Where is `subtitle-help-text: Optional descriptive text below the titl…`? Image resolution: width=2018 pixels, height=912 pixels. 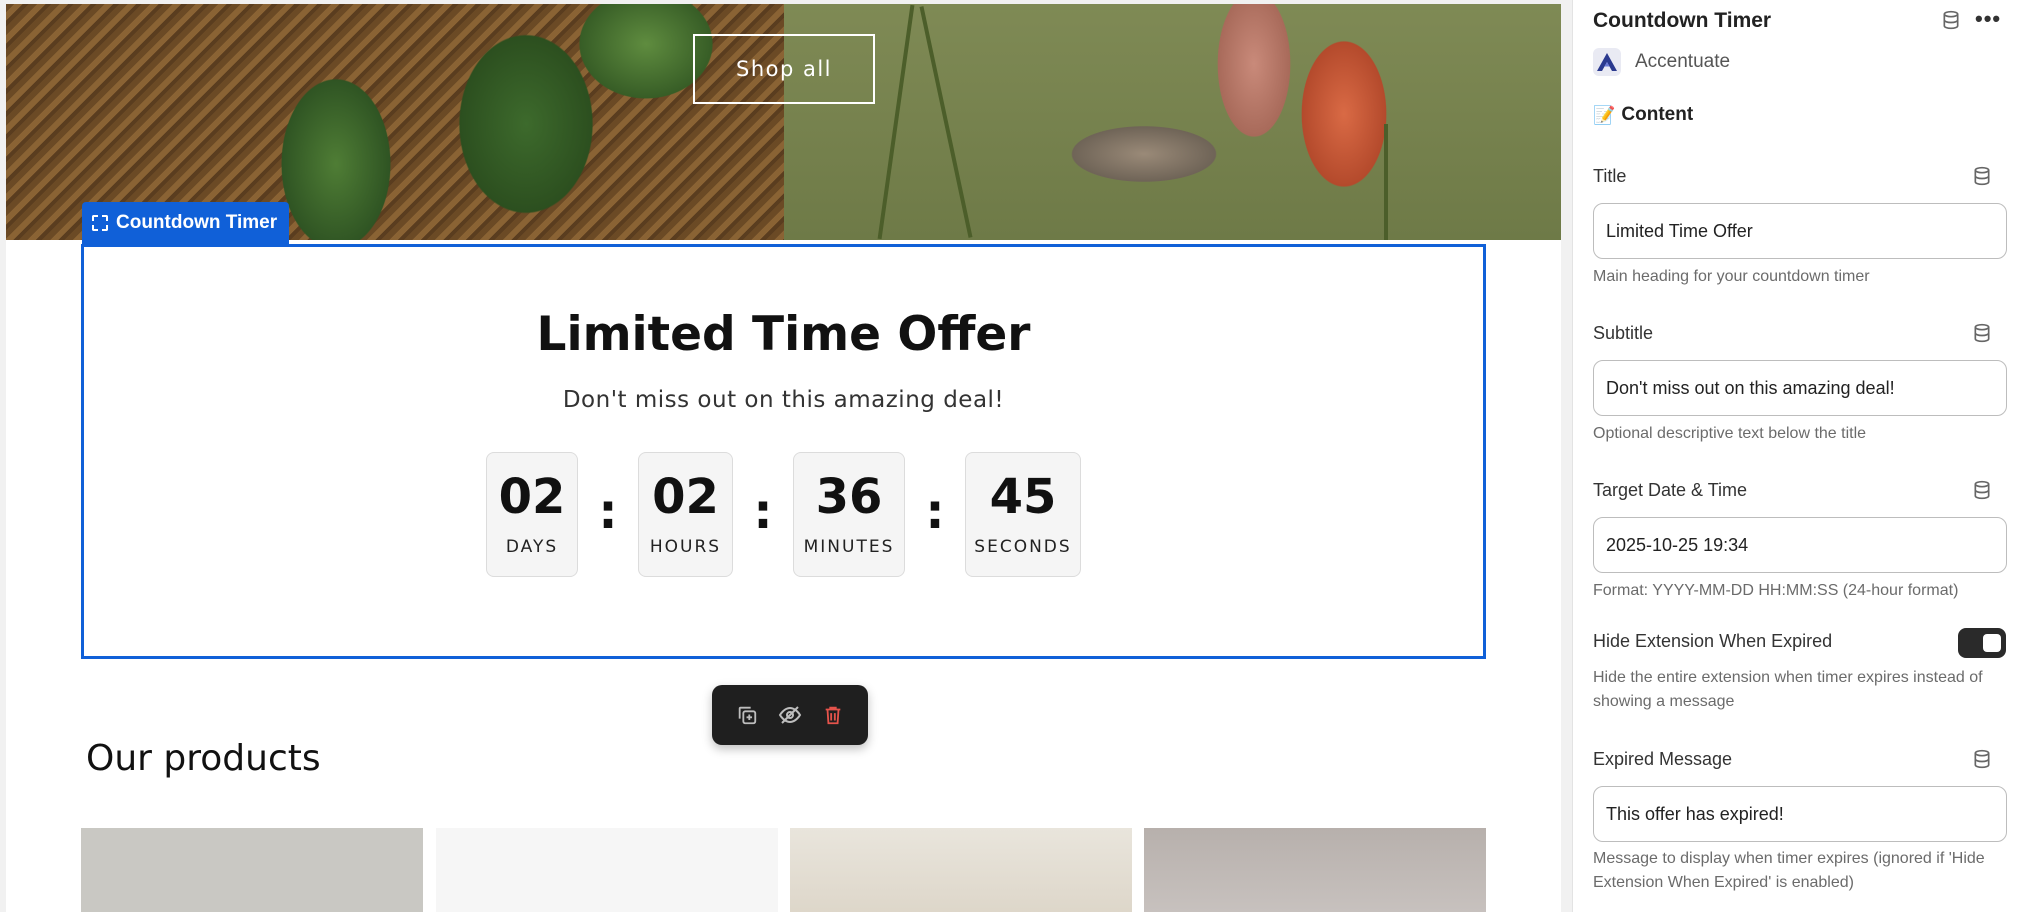 subtitle-help-text: Optional descriptive text below the titl… is located at coordinates (1730, 433).